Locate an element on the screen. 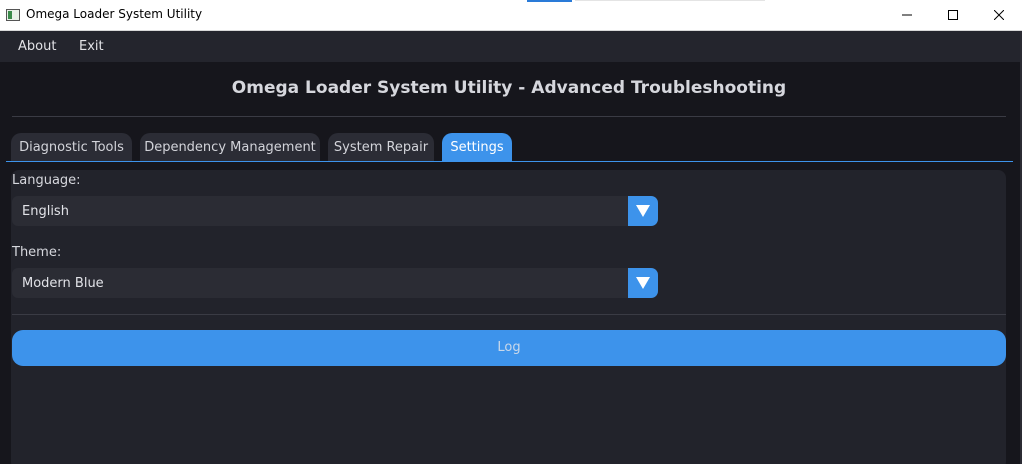 This screenshot has height=464, width=1022. maximize-icon is located at coordinates (953, 15).